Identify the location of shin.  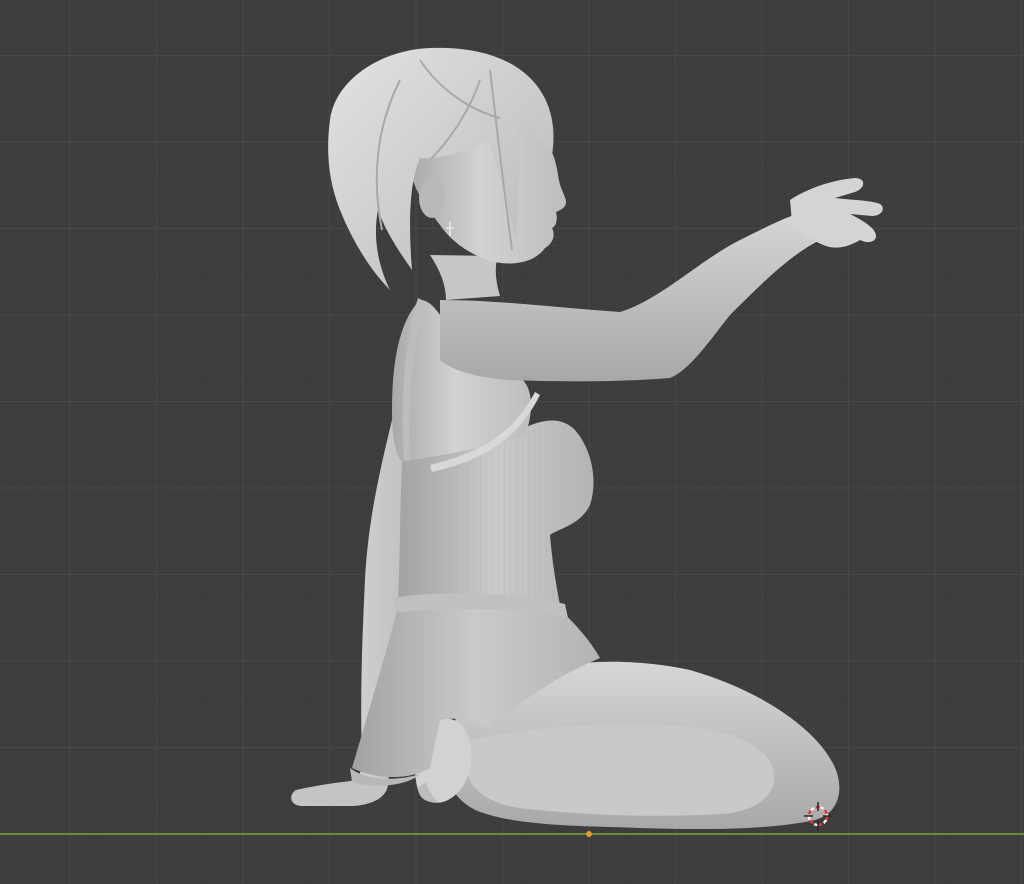
(620, 770).